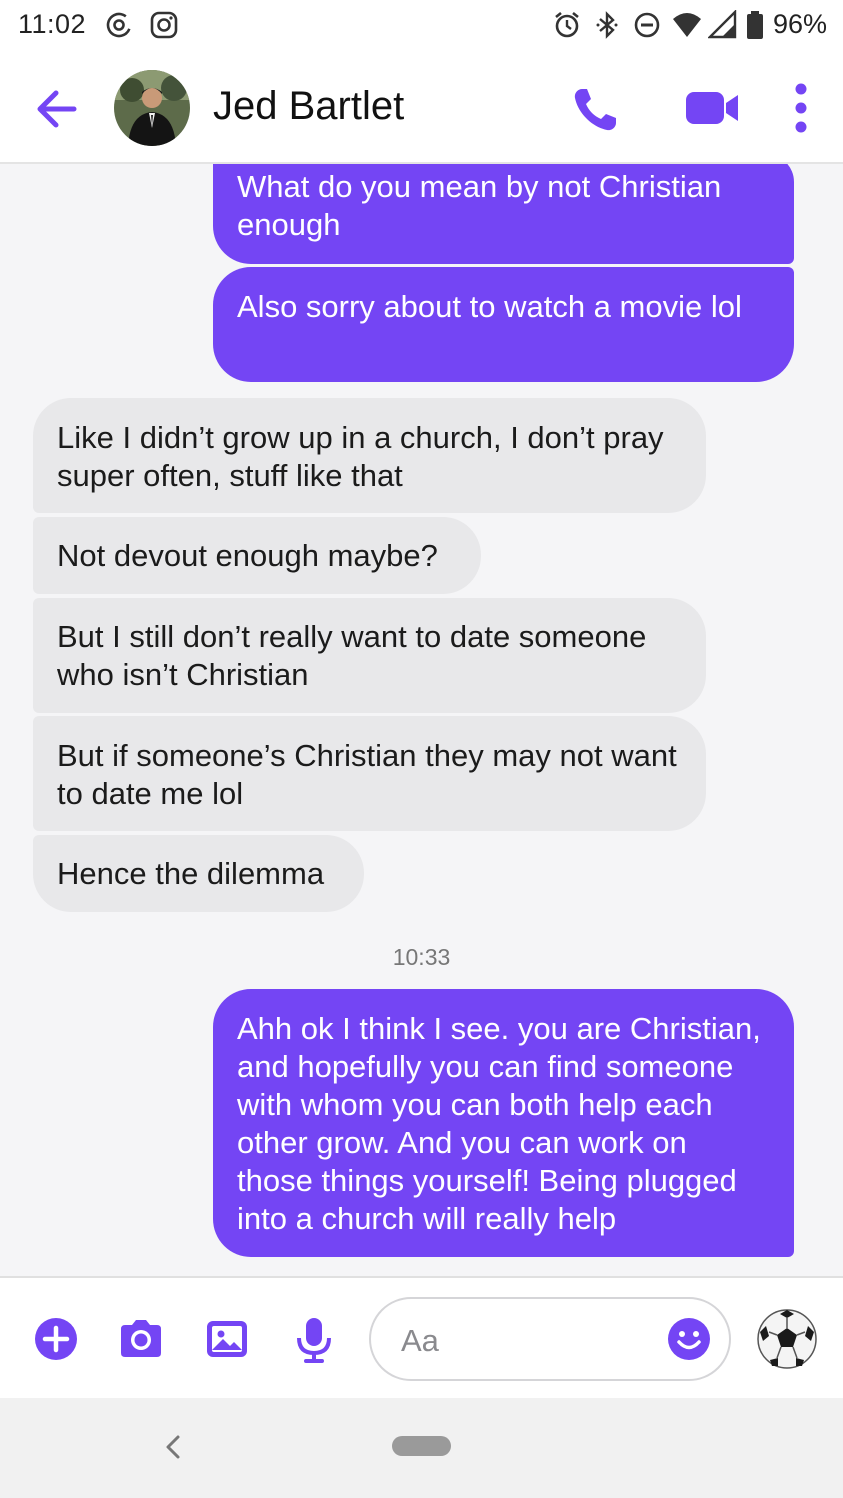 The height and width of the screenshot is (1498, 843). What do you see at coordinates (567, 24) in the screenshot?
I see `alarm-icon` at bounding box center [567, 24].